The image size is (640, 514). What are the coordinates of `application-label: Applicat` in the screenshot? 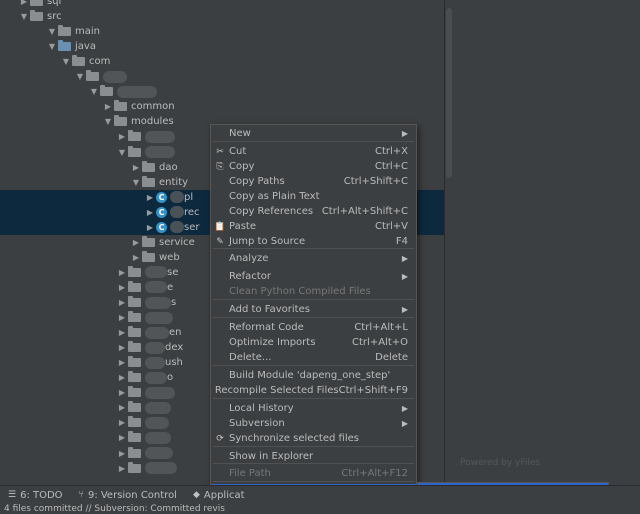 It's located at (224, 495).